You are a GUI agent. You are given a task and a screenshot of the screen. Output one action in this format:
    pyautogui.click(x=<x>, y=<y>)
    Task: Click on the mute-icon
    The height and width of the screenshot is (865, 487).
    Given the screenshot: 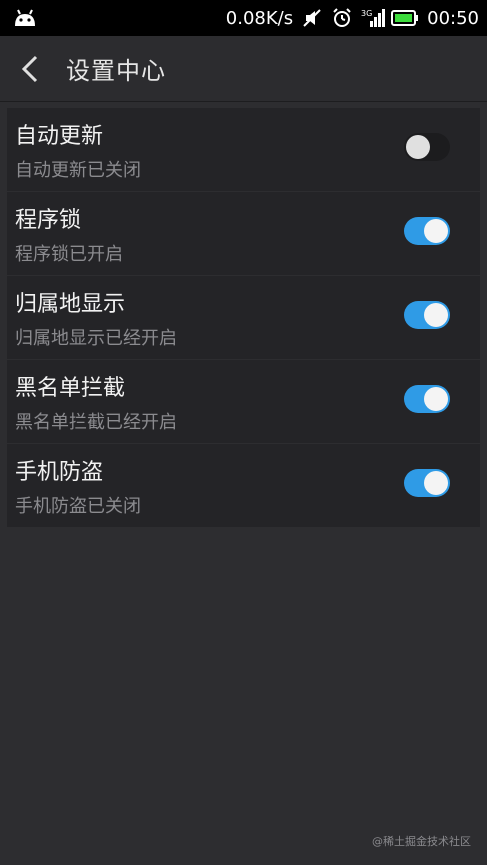 What is the action you would take?
    pyautogui.click(x=312, y=18)
    